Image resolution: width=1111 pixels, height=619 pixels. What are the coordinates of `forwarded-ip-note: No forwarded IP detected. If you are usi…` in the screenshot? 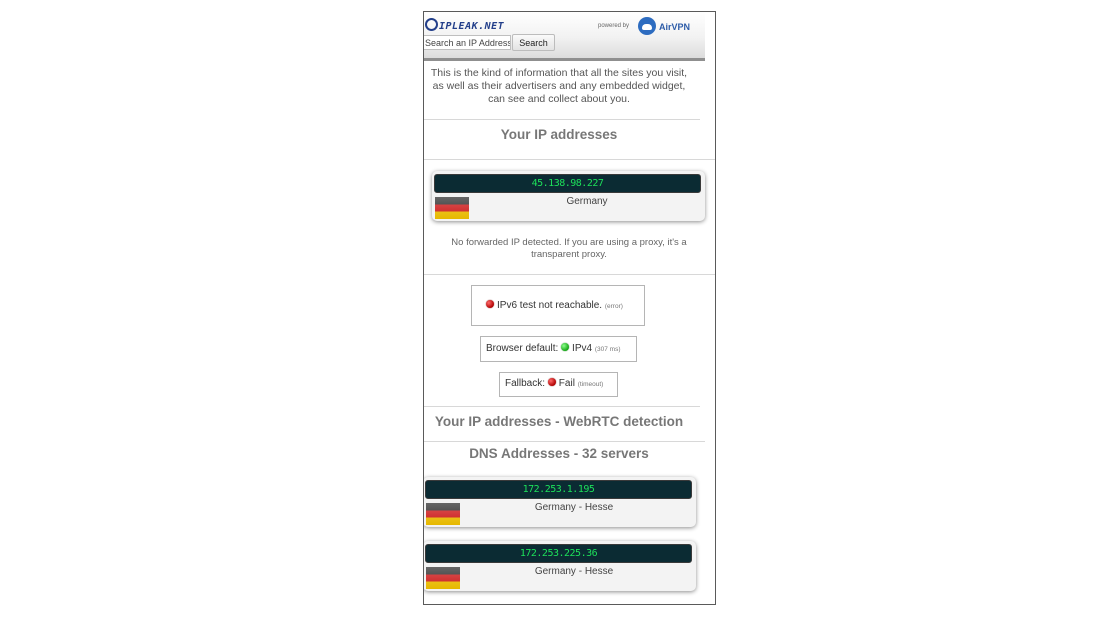 It's located at (569, 248).